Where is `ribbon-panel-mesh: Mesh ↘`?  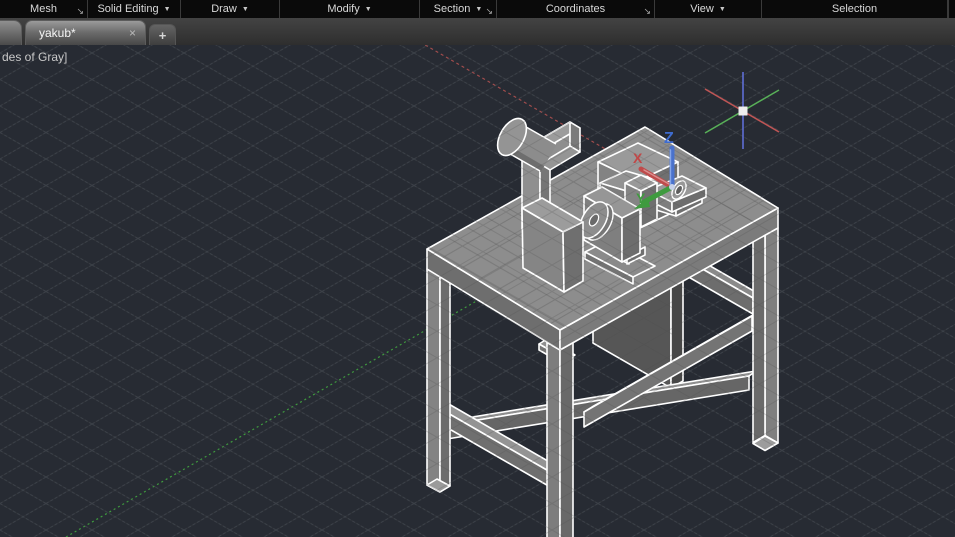
ribbon-panel-mesh: Mesh ↘ is located at coordinates (44, 9).